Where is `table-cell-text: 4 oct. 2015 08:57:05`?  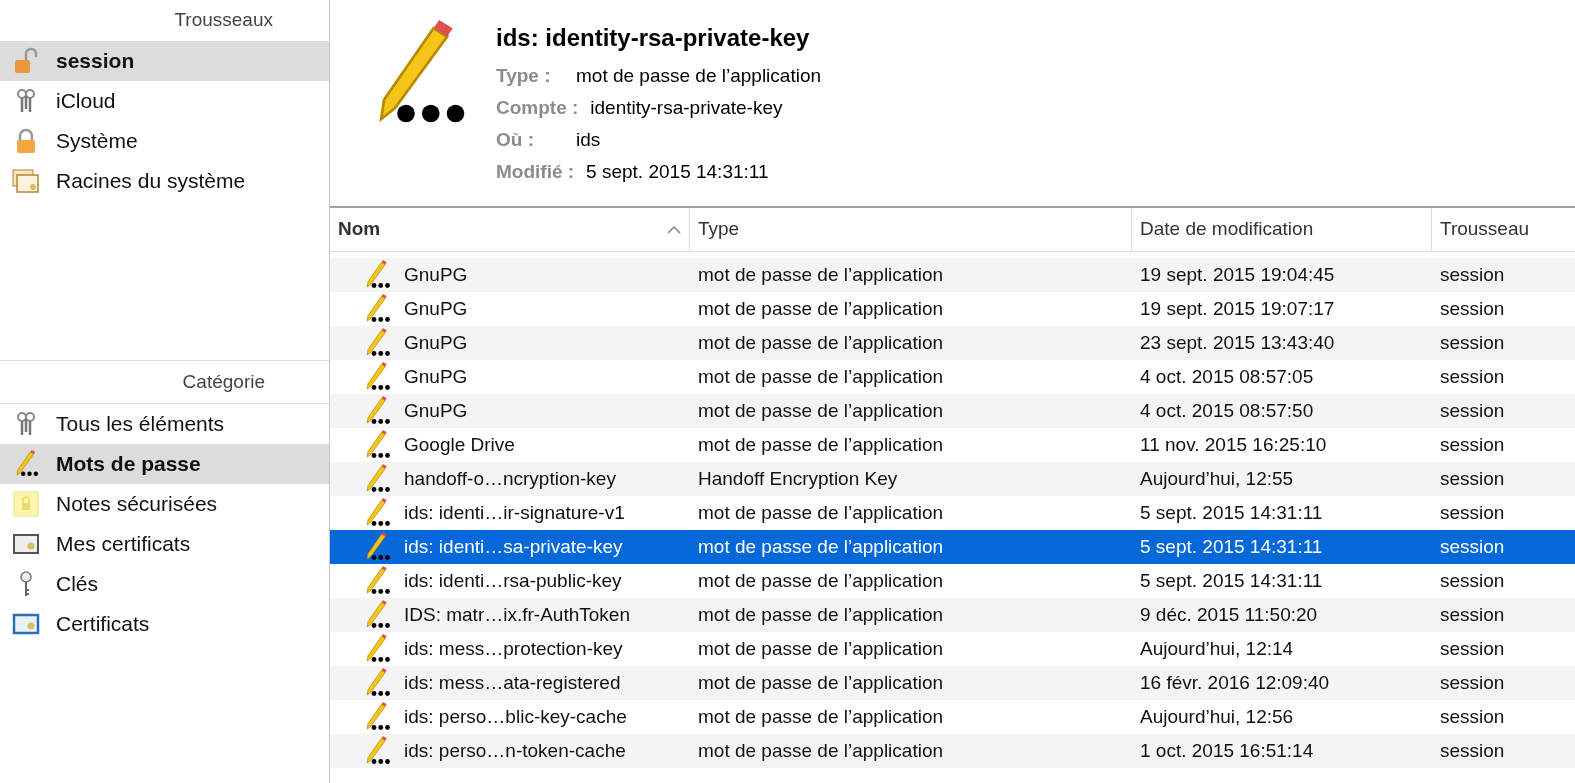
table-cell-text: 4 oct. 2015 08:57:05 is located at coordinates (1227, 376).